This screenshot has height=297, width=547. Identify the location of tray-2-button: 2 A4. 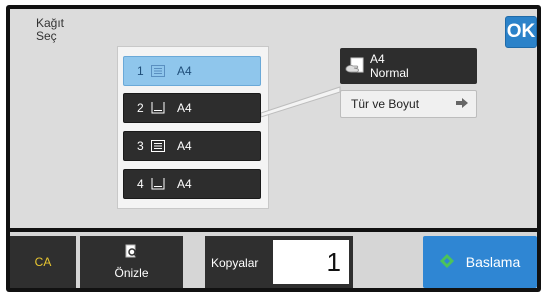
(192, 108).